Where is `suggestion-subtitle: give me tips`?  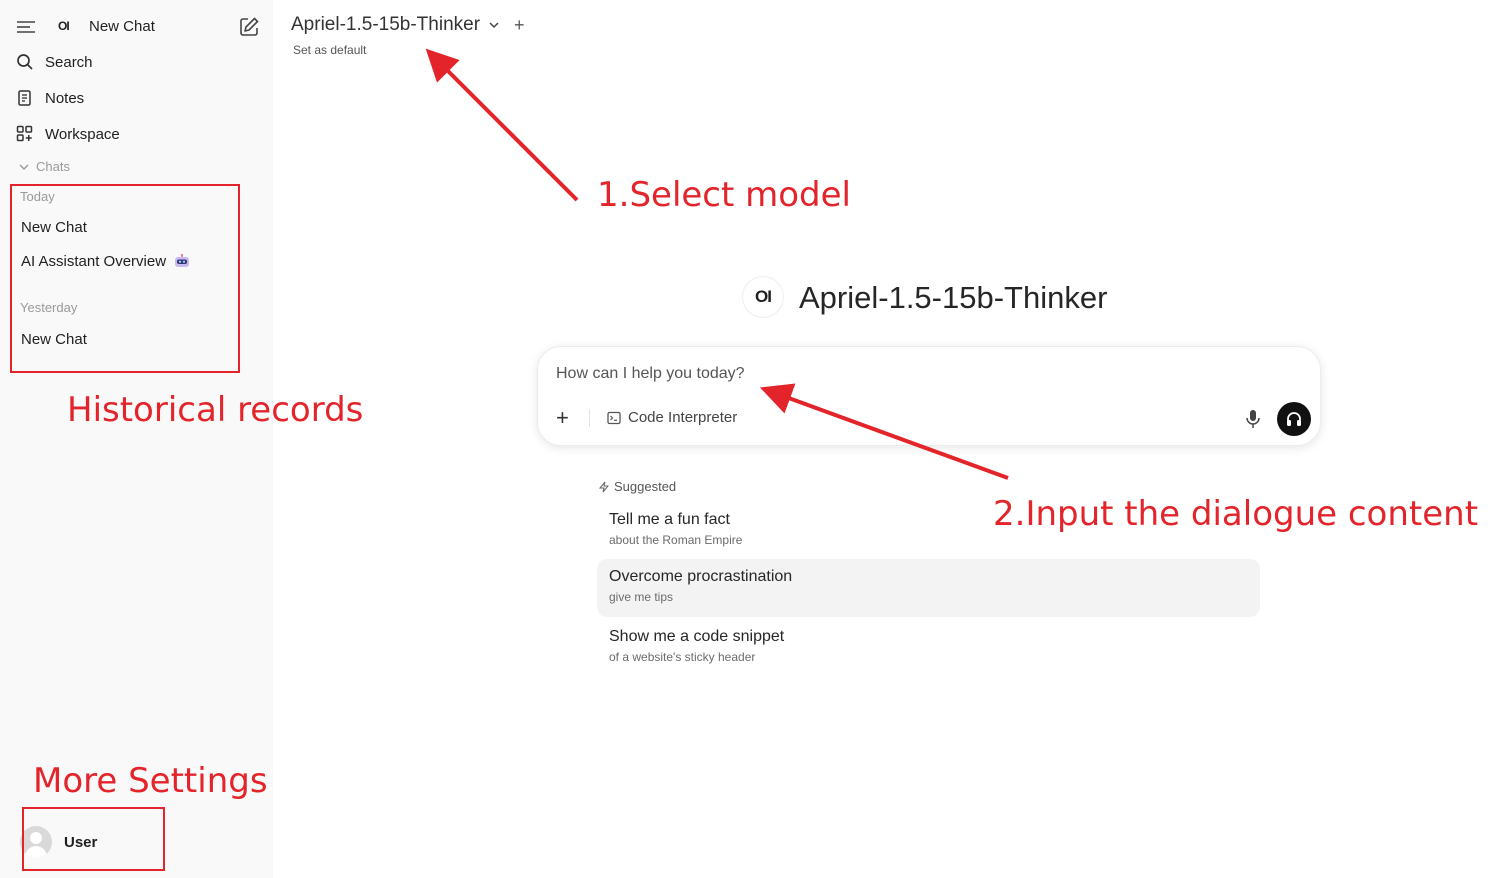 suggestion-subtitle: give me tips is located at coordinates (641, 597).